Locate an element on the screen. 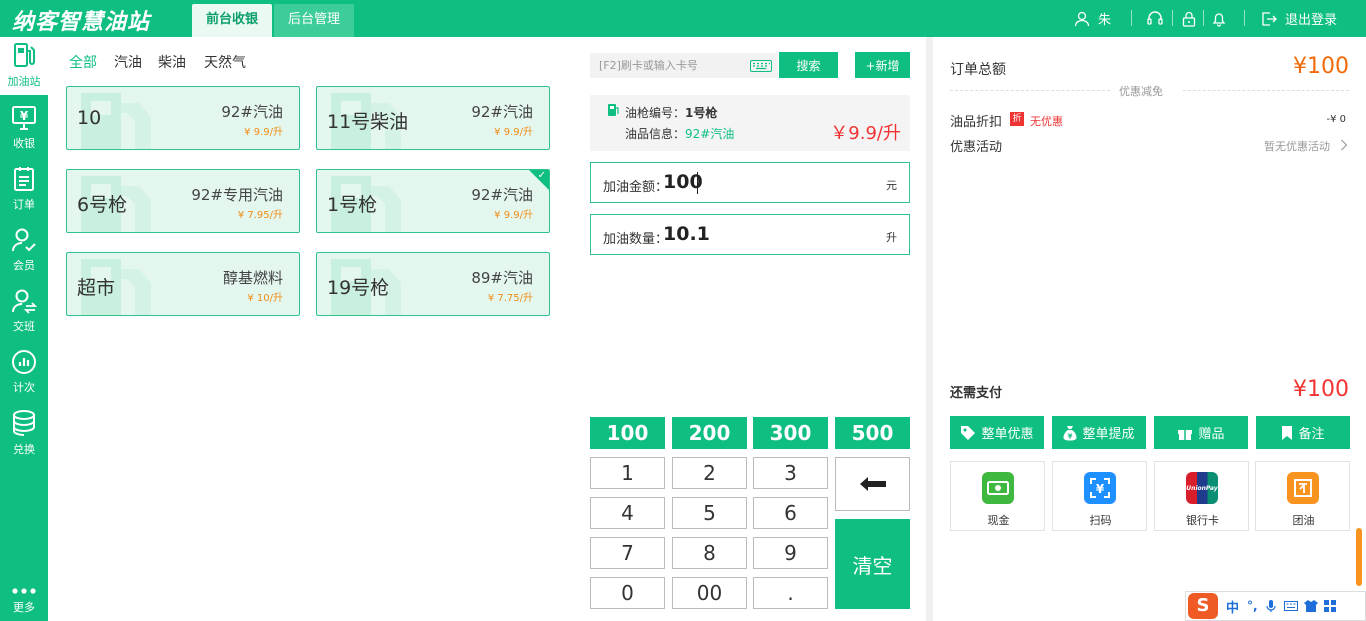  pay-label: 银行卡 is located at coordinates (1202, 520).